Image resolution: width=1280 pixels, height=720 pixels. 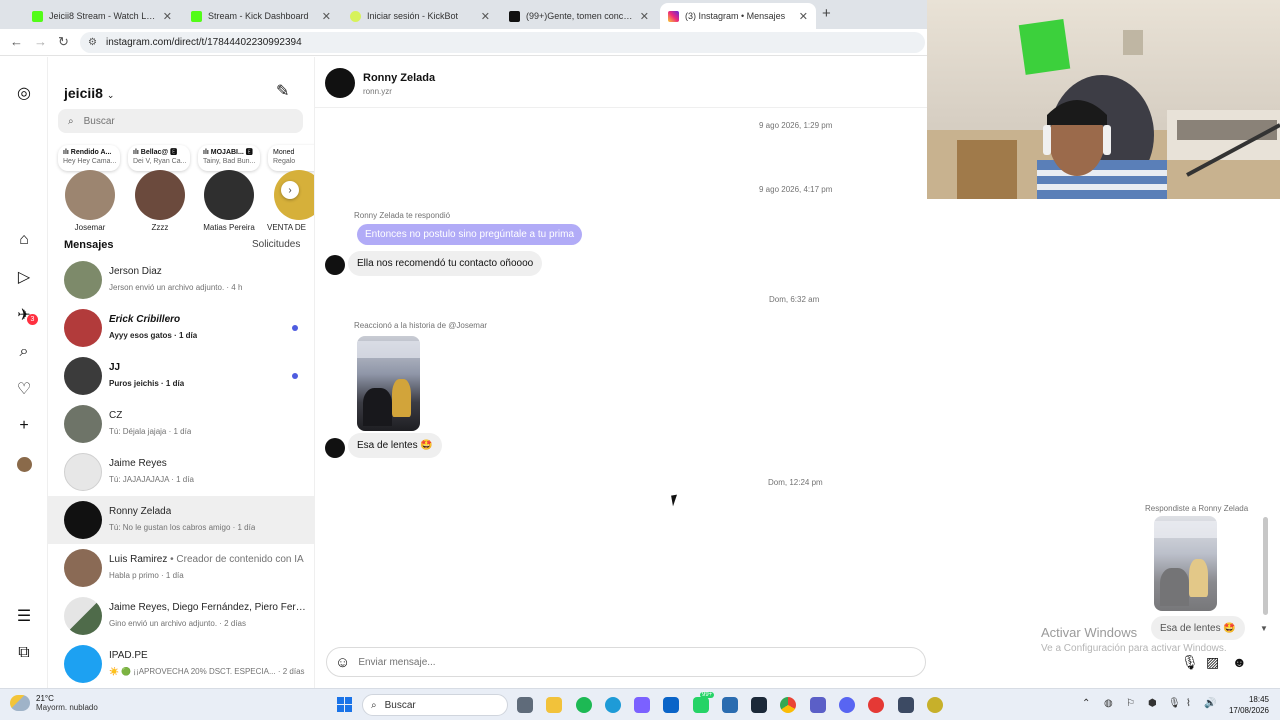 I want to click on story-item: VENTA DE, so click(x=289, y=201).